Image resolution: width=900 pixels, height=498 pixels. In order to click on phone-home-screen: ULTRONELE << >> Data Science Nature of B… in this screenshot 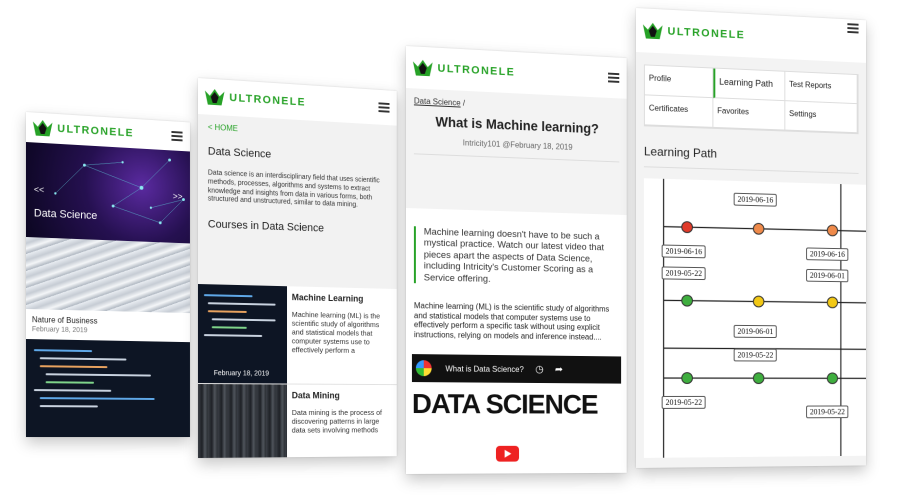, I will do `click(108, 275)`.